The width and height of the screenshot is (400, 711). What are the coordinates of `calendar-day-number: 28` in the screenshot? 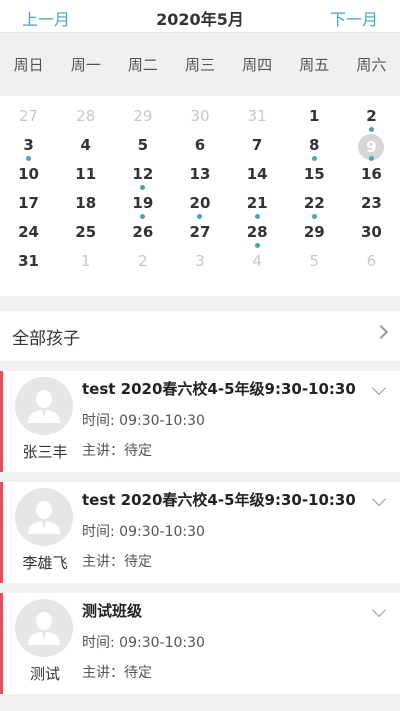 It's located at (86, 116).